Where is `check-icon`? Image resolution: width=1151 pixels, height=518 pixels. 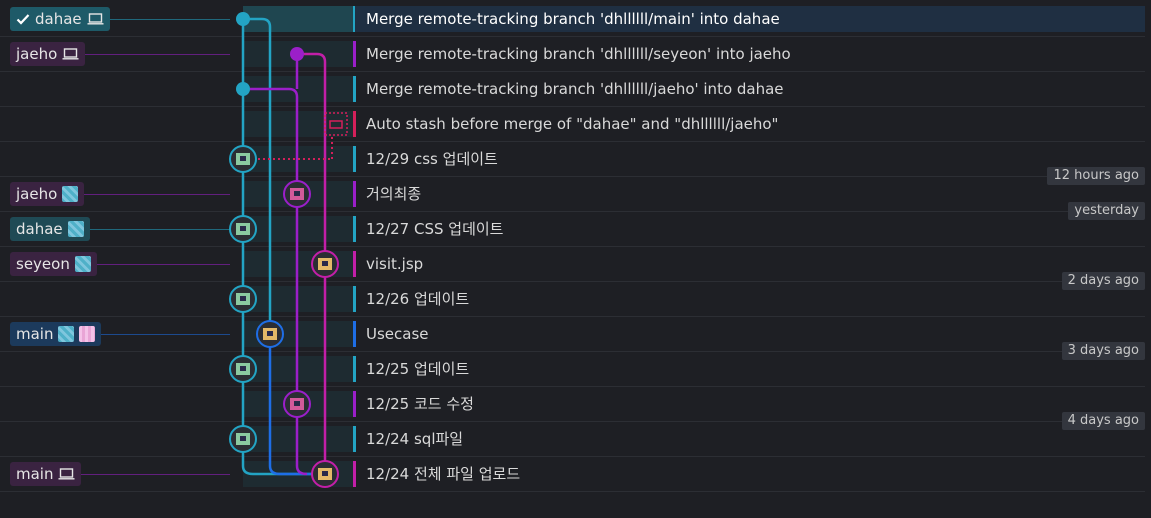
check-icon is located at coordinates (23, 19).